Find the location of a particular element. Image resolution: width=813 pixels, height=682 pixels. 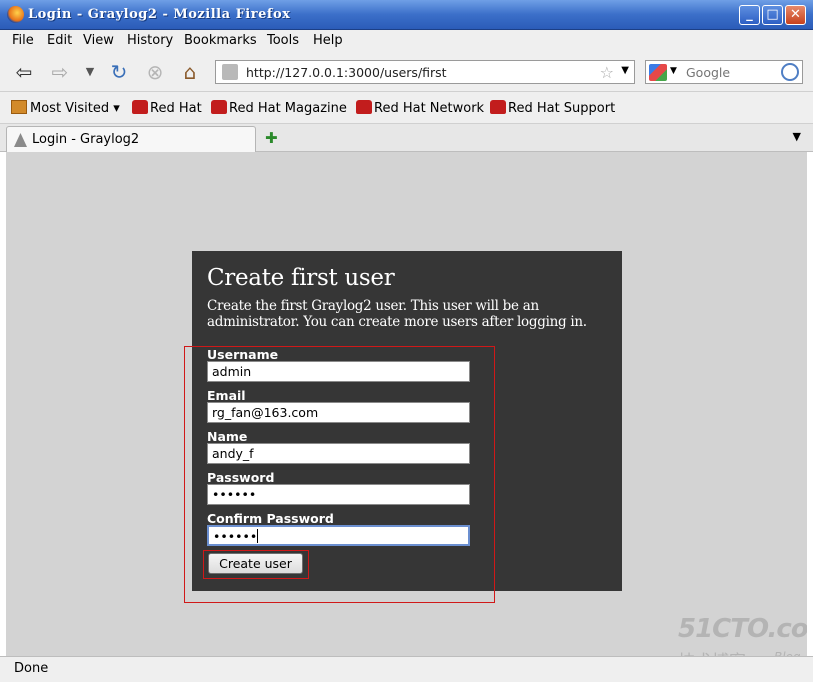

tab-login-graylog2: Login - Graylog2 is located at coordinates (131, 139).